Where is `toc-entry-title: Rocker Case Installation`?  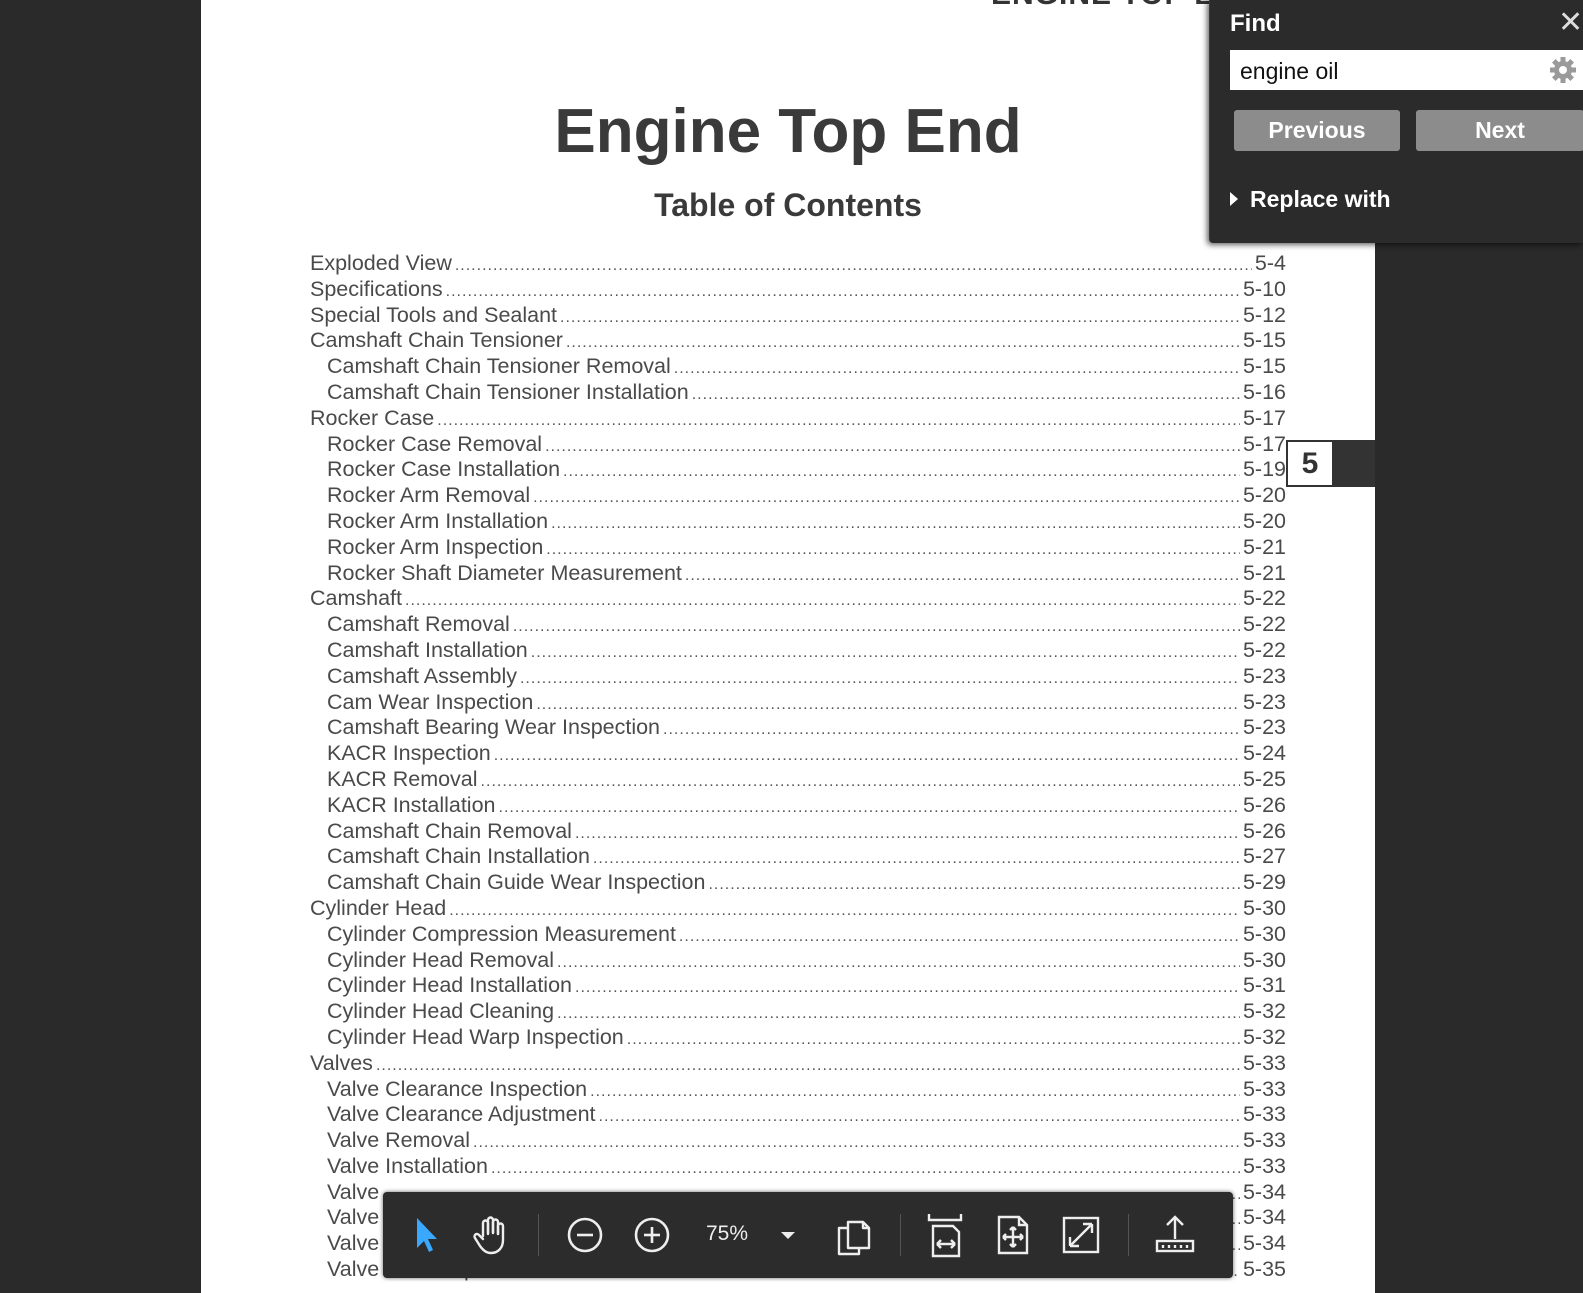 toc-entry-title: Rocker Case Installation is located at coordinates (444, 469).